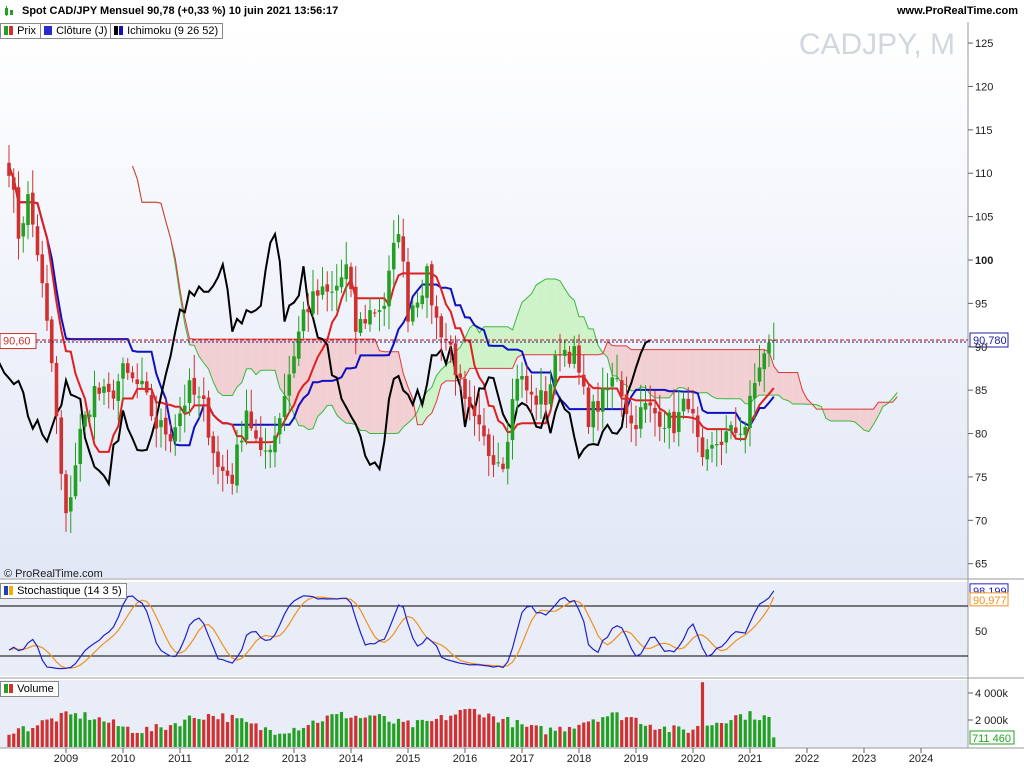 This screenshot has width=1024, height=768. I want to click on price-tick-label: 75, so click(981, 478).